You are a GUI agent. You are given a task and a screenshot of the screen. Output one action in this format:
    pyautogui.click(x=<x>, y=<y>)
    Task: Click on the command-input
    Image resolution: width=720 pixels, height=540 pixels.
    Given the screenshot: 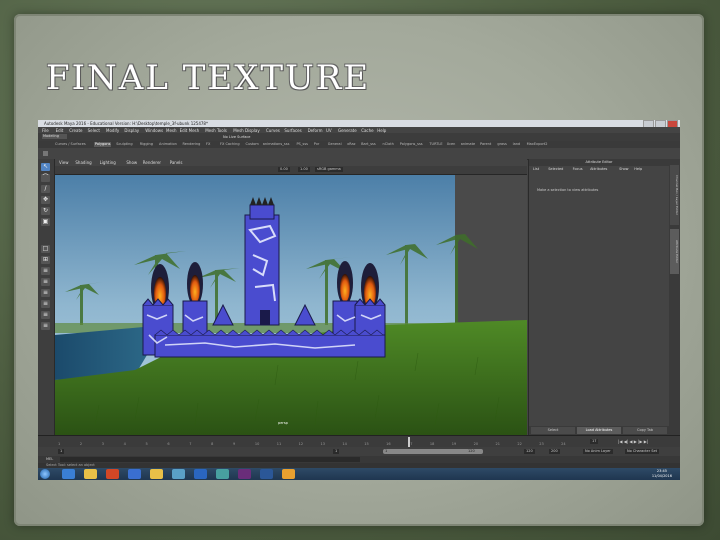 What is the action you would take?
    pyautogui.click(x=210, y=459)
    